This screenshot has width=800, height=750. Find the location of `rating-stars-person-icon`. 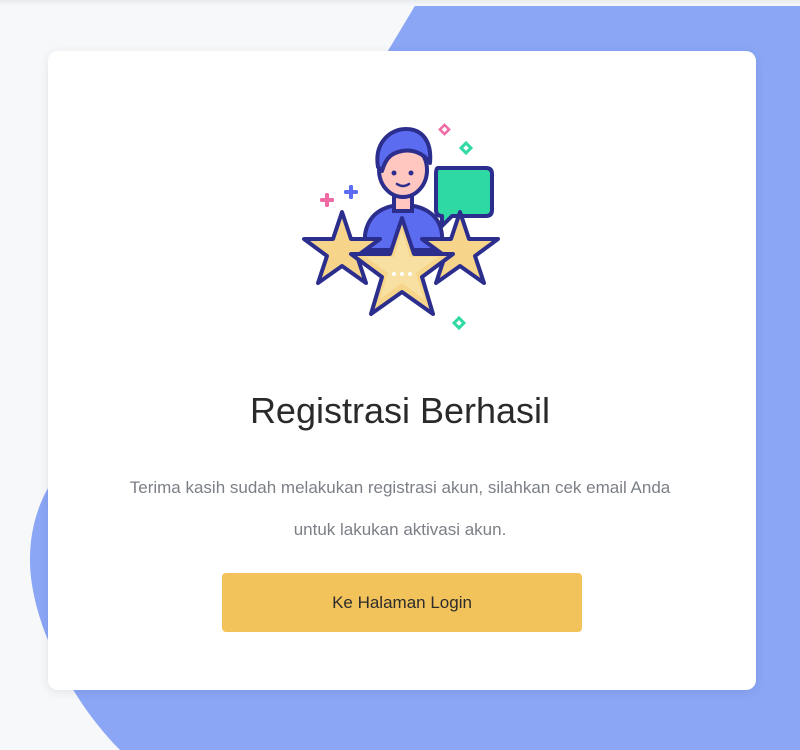

rating-stars-person-icon is located at coordinates (401, 227).